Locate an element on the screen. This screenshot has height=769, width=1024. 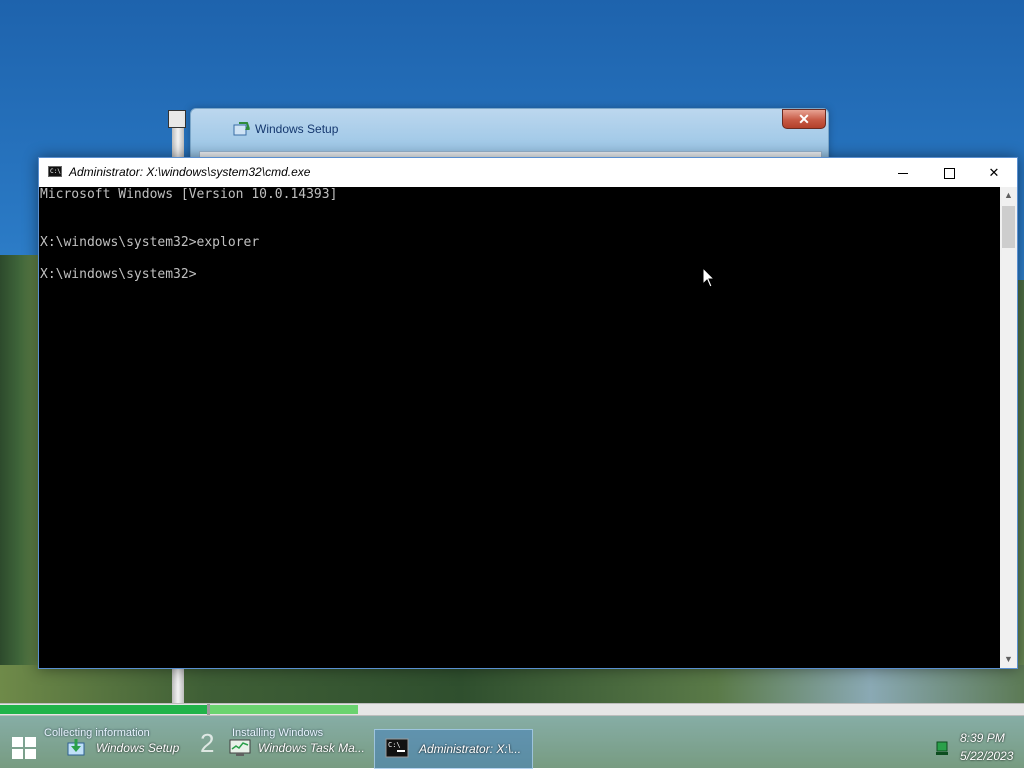
taskbar-item-windows-setup: Windows Setup is located at coordinates (121, 748).